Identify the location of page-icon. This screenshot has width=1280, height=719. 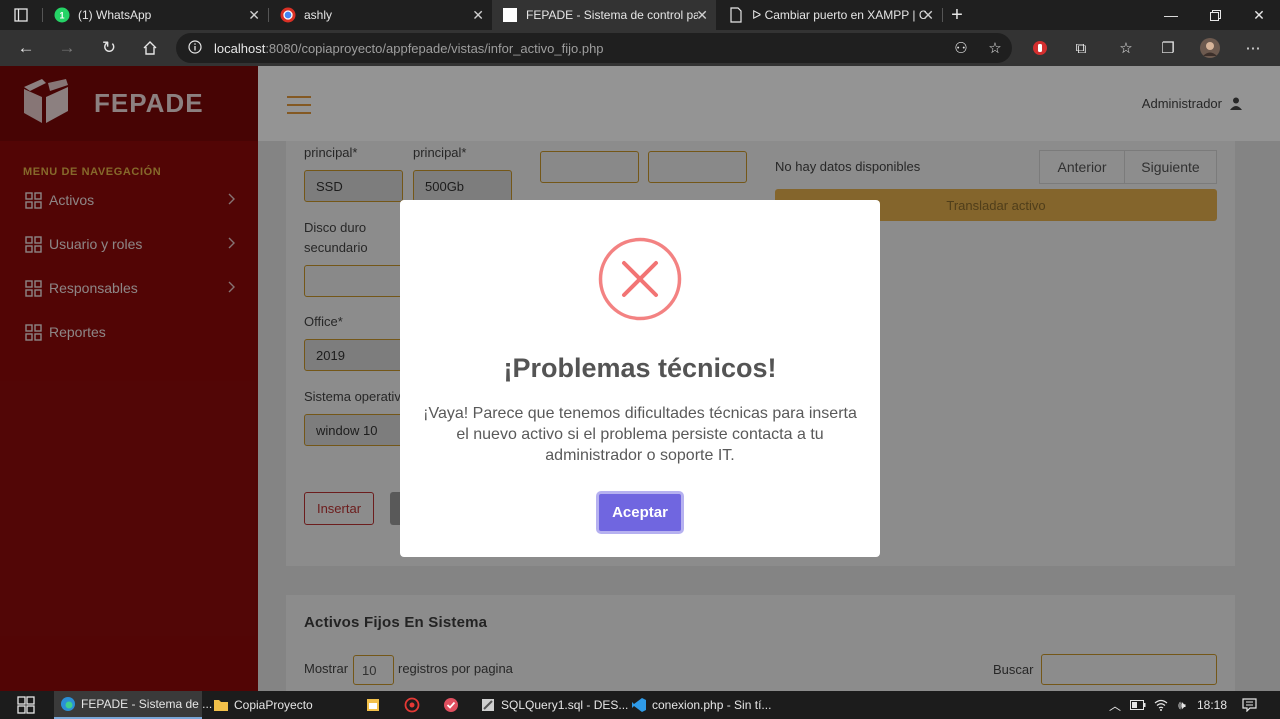
(510, 15).